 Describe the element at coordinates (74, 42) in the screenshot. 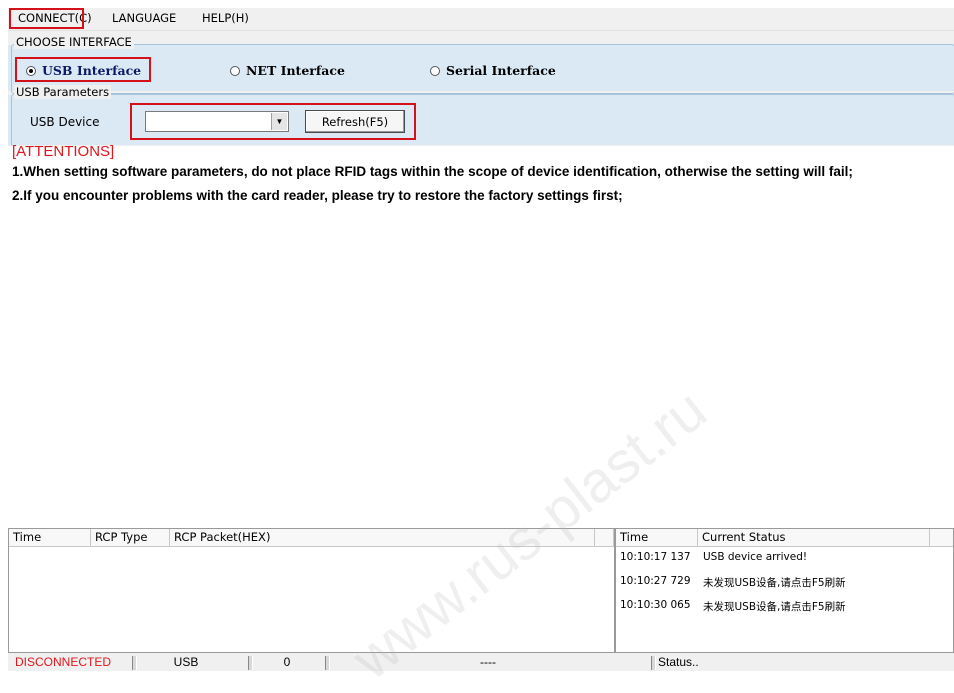

I see `choose-interface-title: CHOOSE INTERFACE` at that location.